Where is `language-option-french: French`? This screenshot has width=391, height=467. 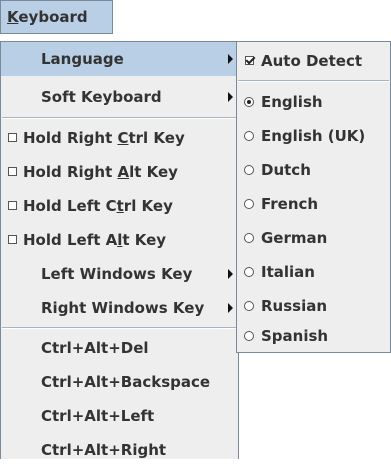 language-option-french: French is located at coordinates (313, 204).